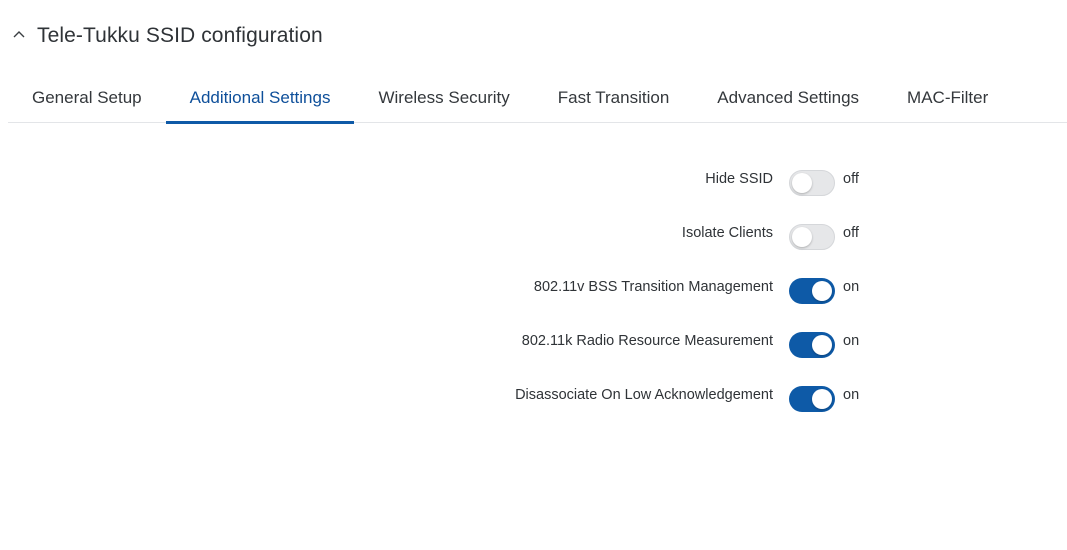 This screenshot has width=1067, height=550. What do you see at coordinates (653, 287) in the screenshot?
I see `setting-label: 802.11v BSS Transition Management` at bounding box center [653, 287].